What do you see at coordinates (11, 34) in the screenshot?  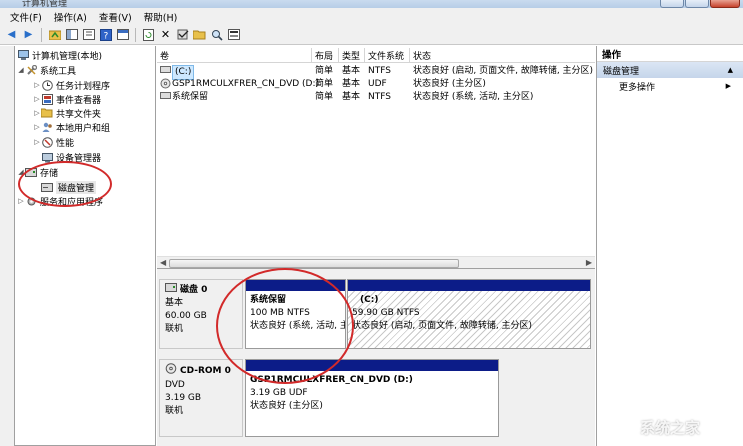 I see `back-icon: ◀` at bounding box center [11, 34].